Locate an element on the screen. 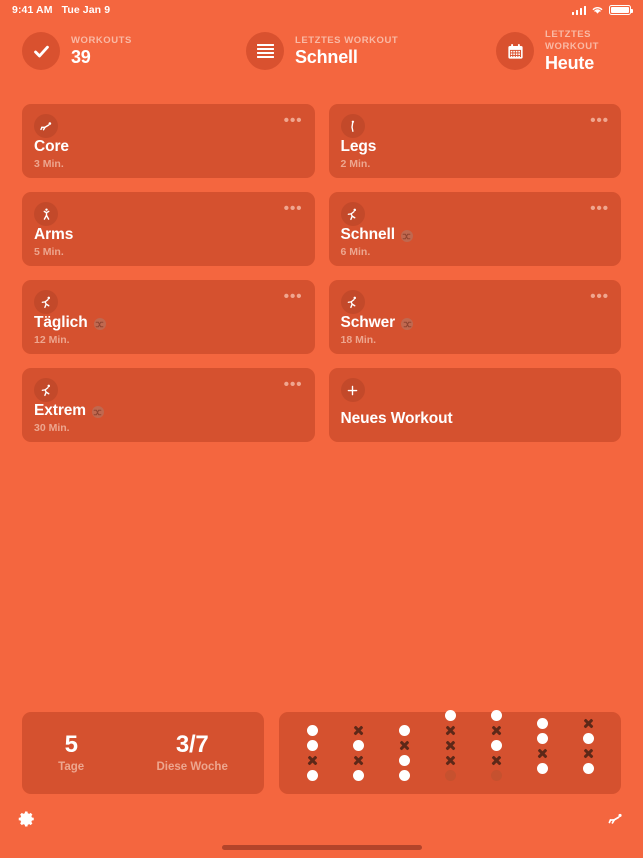  workout-card-body: Schwer 18 Min. is located at coordinates (475, 330).